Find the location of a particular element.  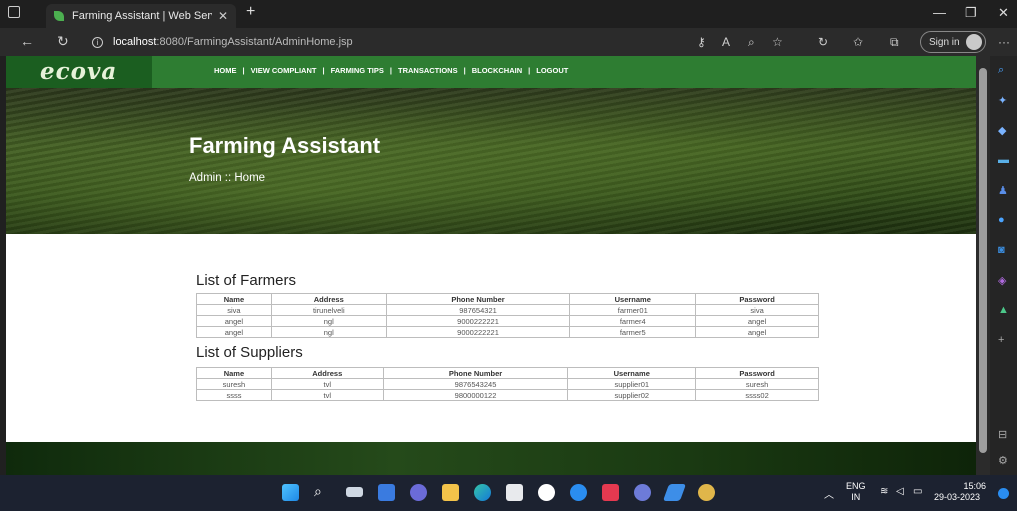

new-tab-icon: + is located at coordinates (250, 12).